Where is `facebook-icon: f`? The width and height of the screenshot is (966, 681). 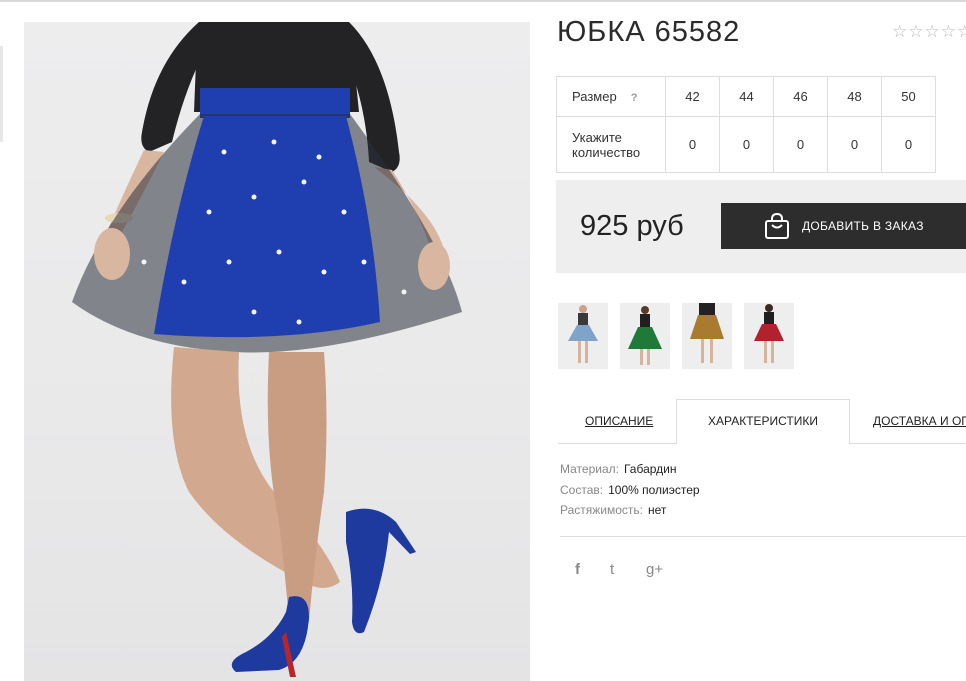 facebook-icon: f is located at coordinates (577, 569).